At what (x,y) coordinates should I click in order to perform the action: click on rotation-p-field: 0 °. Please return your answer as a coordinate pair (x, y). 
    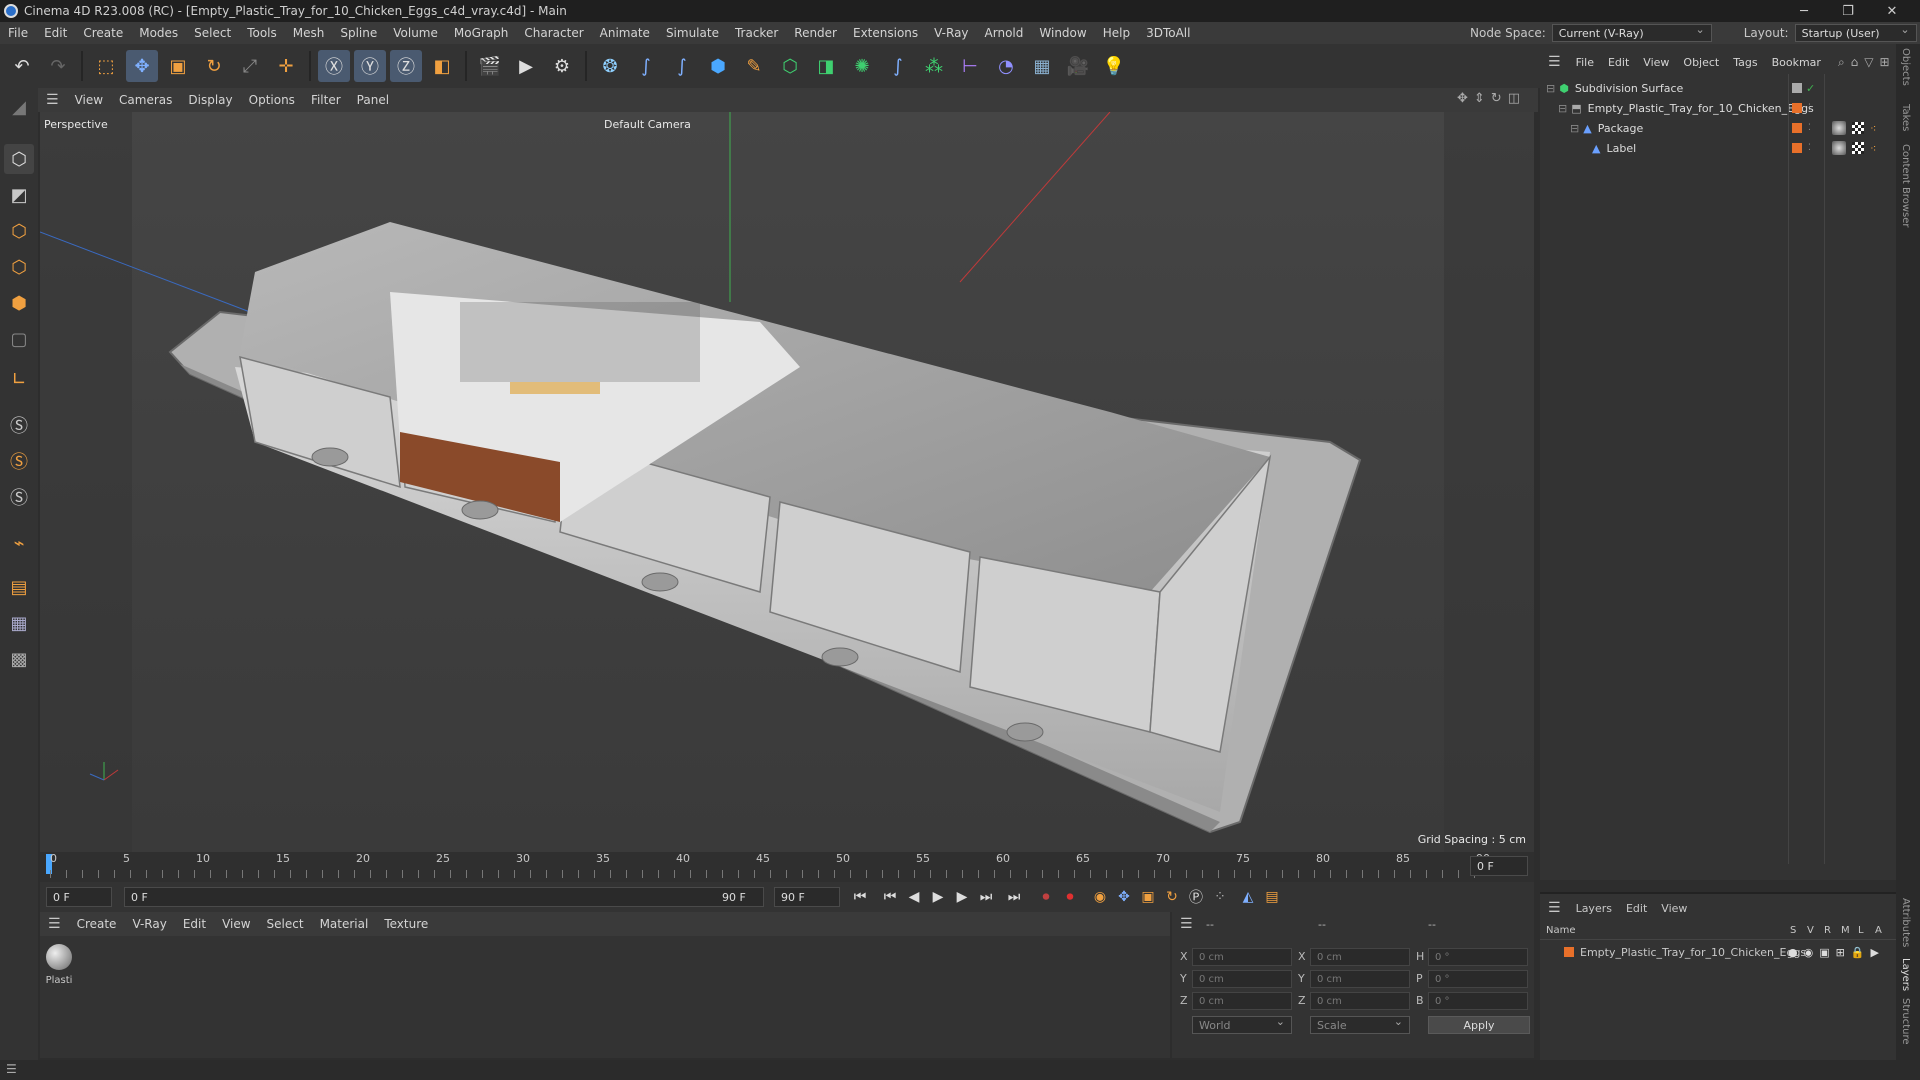
    Looking at the image, I should click on (1478, 979).